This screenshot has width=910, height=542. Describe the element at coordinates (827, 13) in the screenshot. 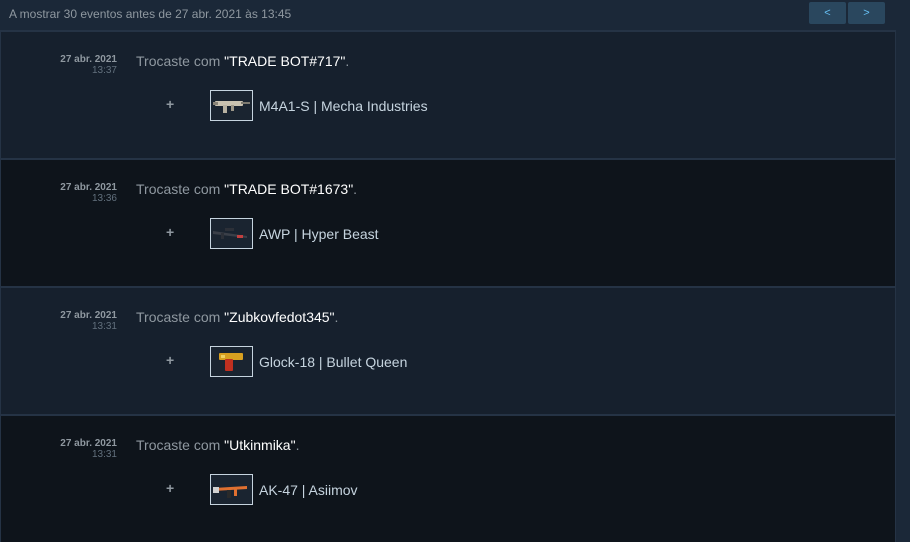

I see `prev-page-button: <` at that location.